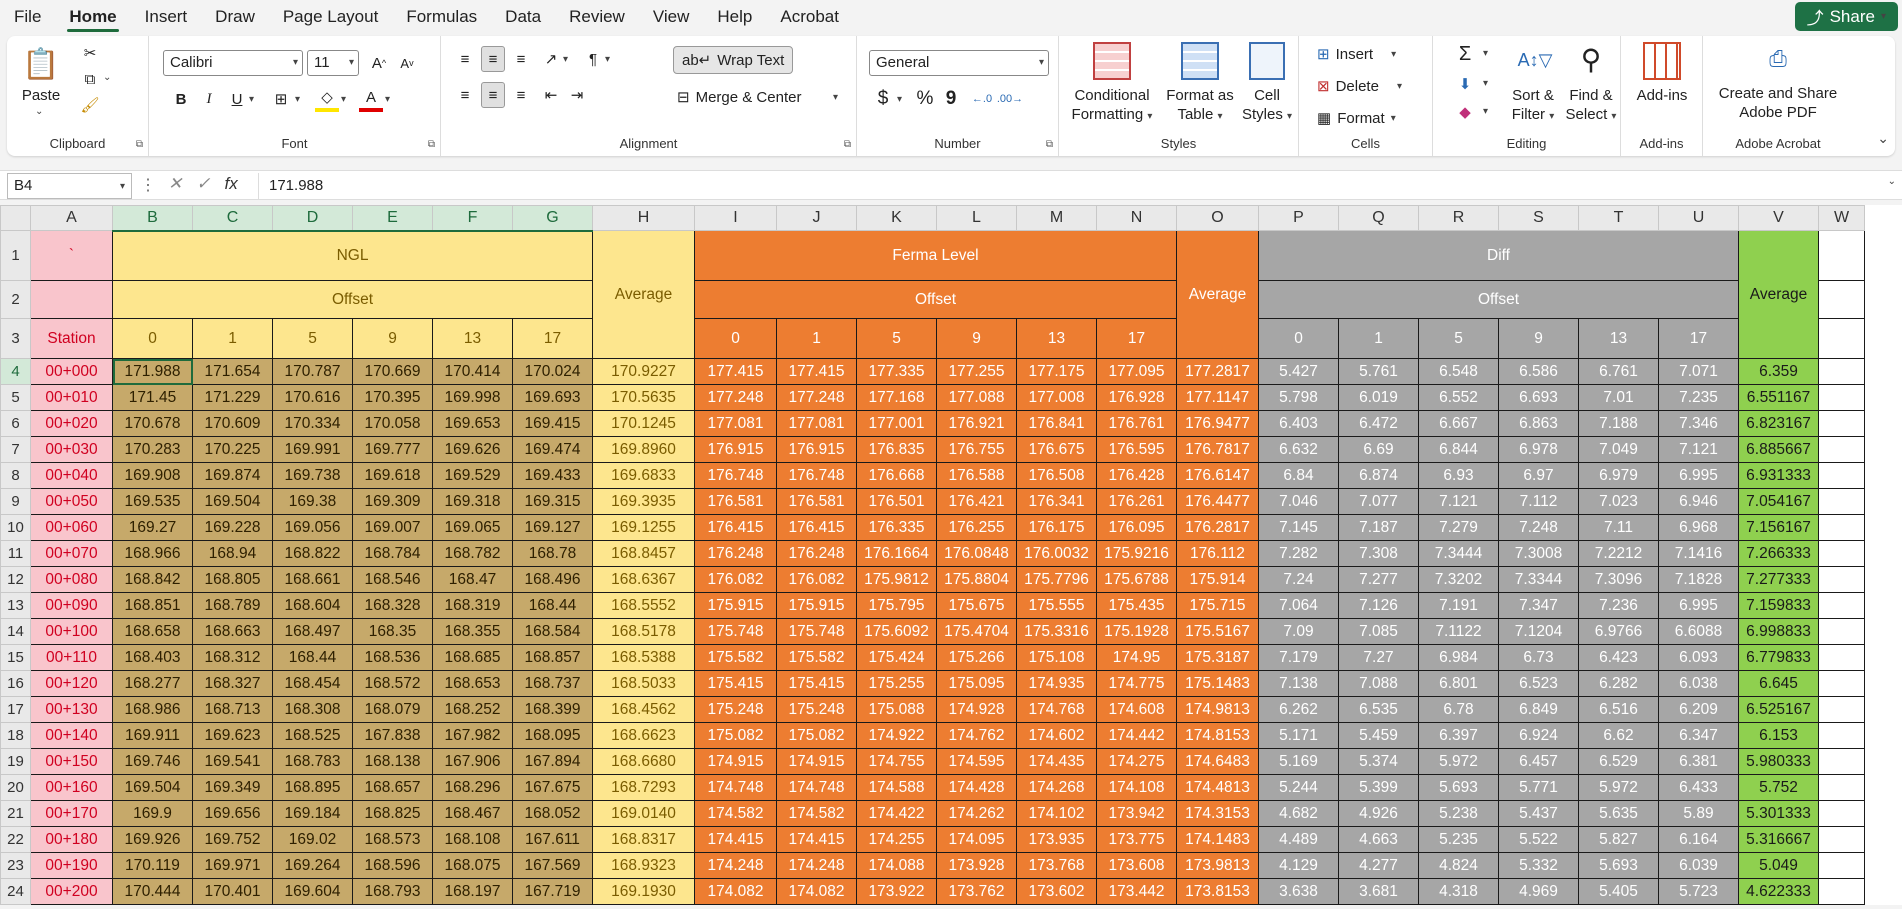 The width and height of the screenshot is (1902, 909). I want to click on table-cell: 173.9813, so click(1217, 865).